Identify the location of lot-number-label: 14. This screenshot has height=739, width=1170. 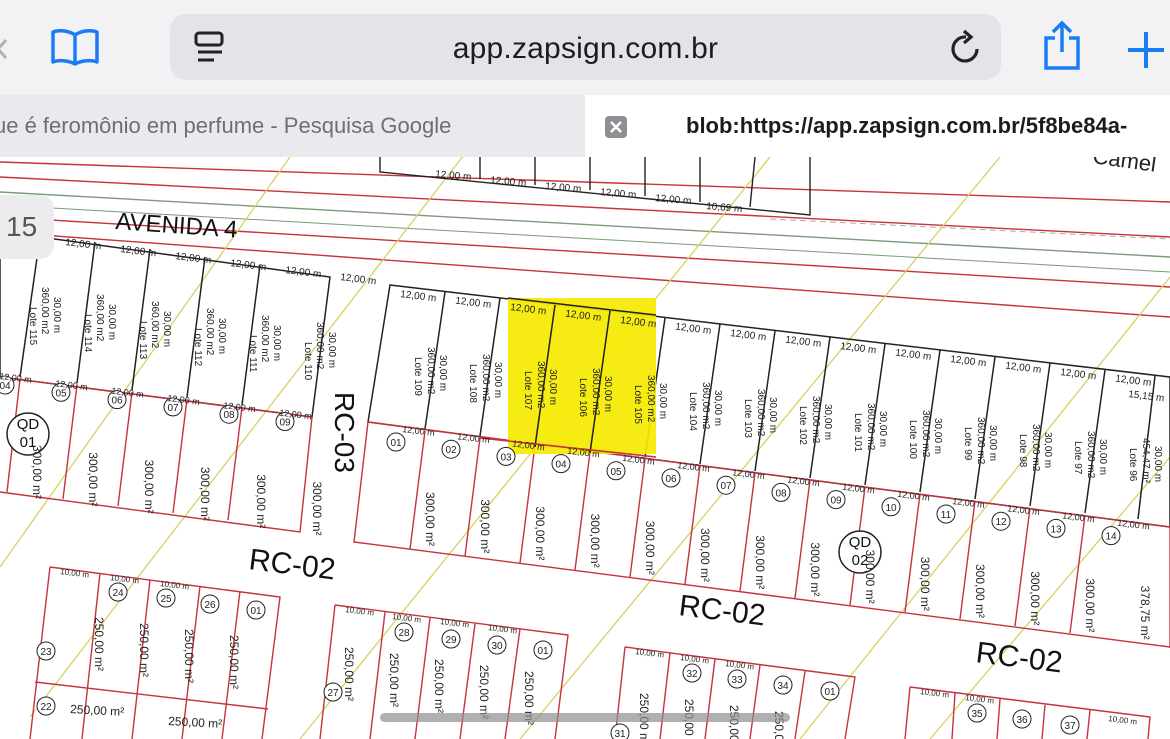
(1111, 537).